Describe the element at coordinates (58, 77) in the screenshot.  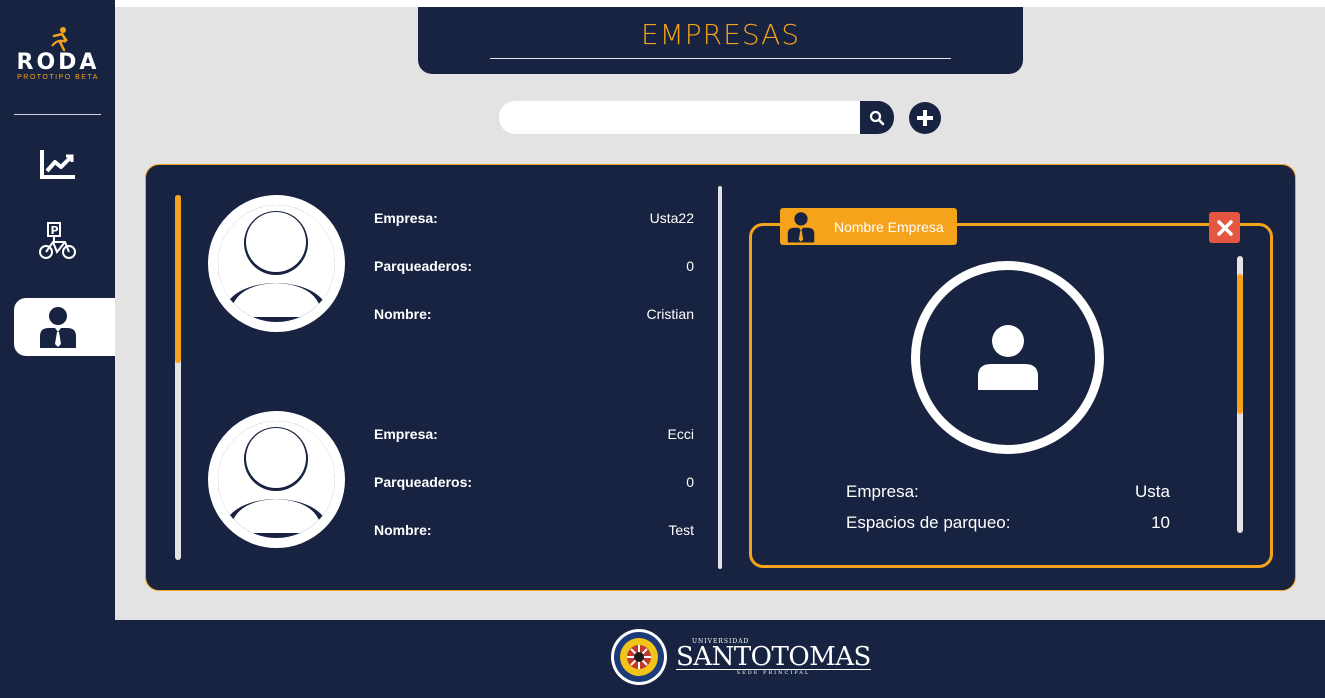
I see `logo-subtitle: PROTOTIPO BETA` at that location.